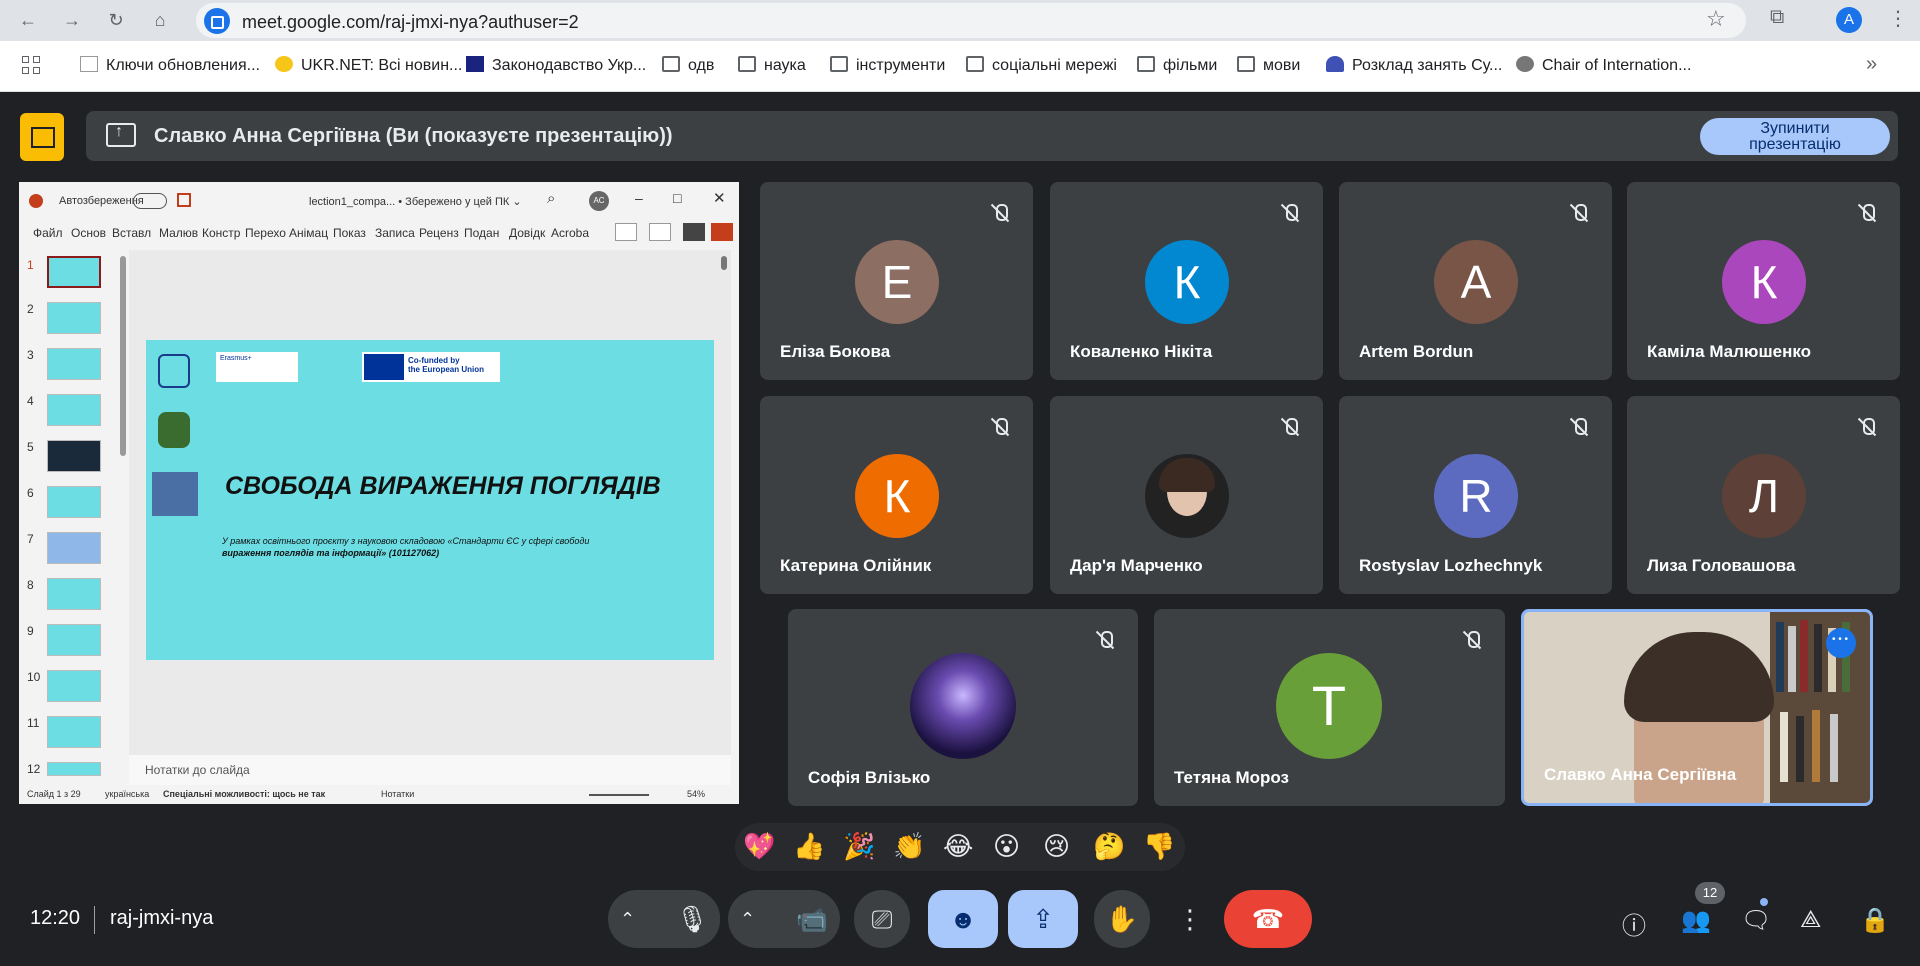 This screenshot has width=1920, height=966. Describe the element at coordinates (439, 233) in the screenshot. I see `ribbon-tab: Реценз` at that location.